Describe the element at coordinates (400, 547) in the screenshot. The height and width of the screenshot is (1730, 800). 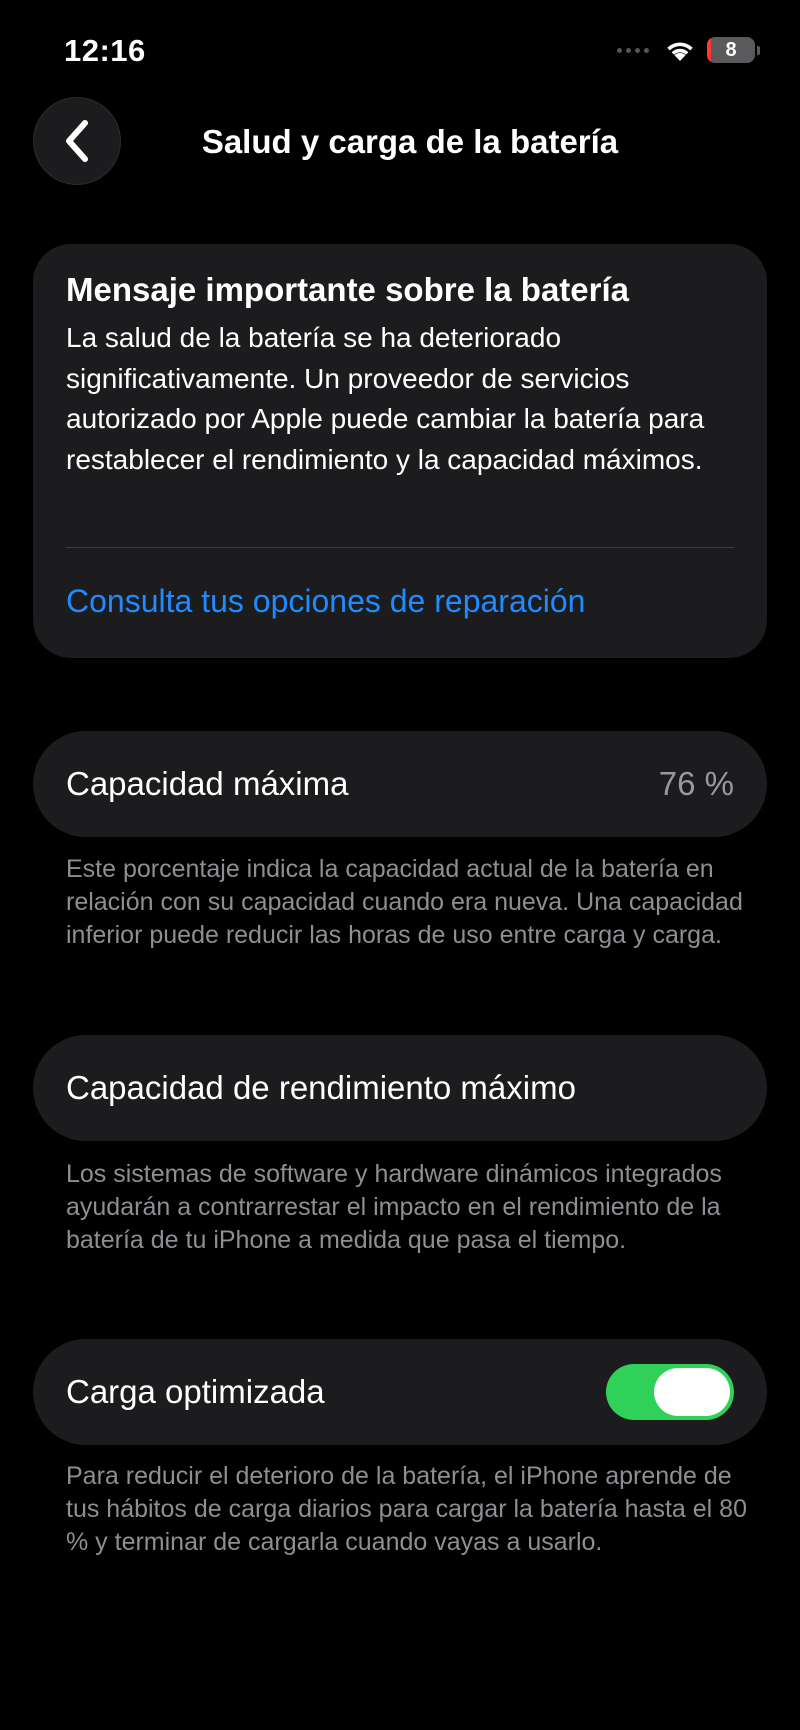
I see `alert-divider` at that location.